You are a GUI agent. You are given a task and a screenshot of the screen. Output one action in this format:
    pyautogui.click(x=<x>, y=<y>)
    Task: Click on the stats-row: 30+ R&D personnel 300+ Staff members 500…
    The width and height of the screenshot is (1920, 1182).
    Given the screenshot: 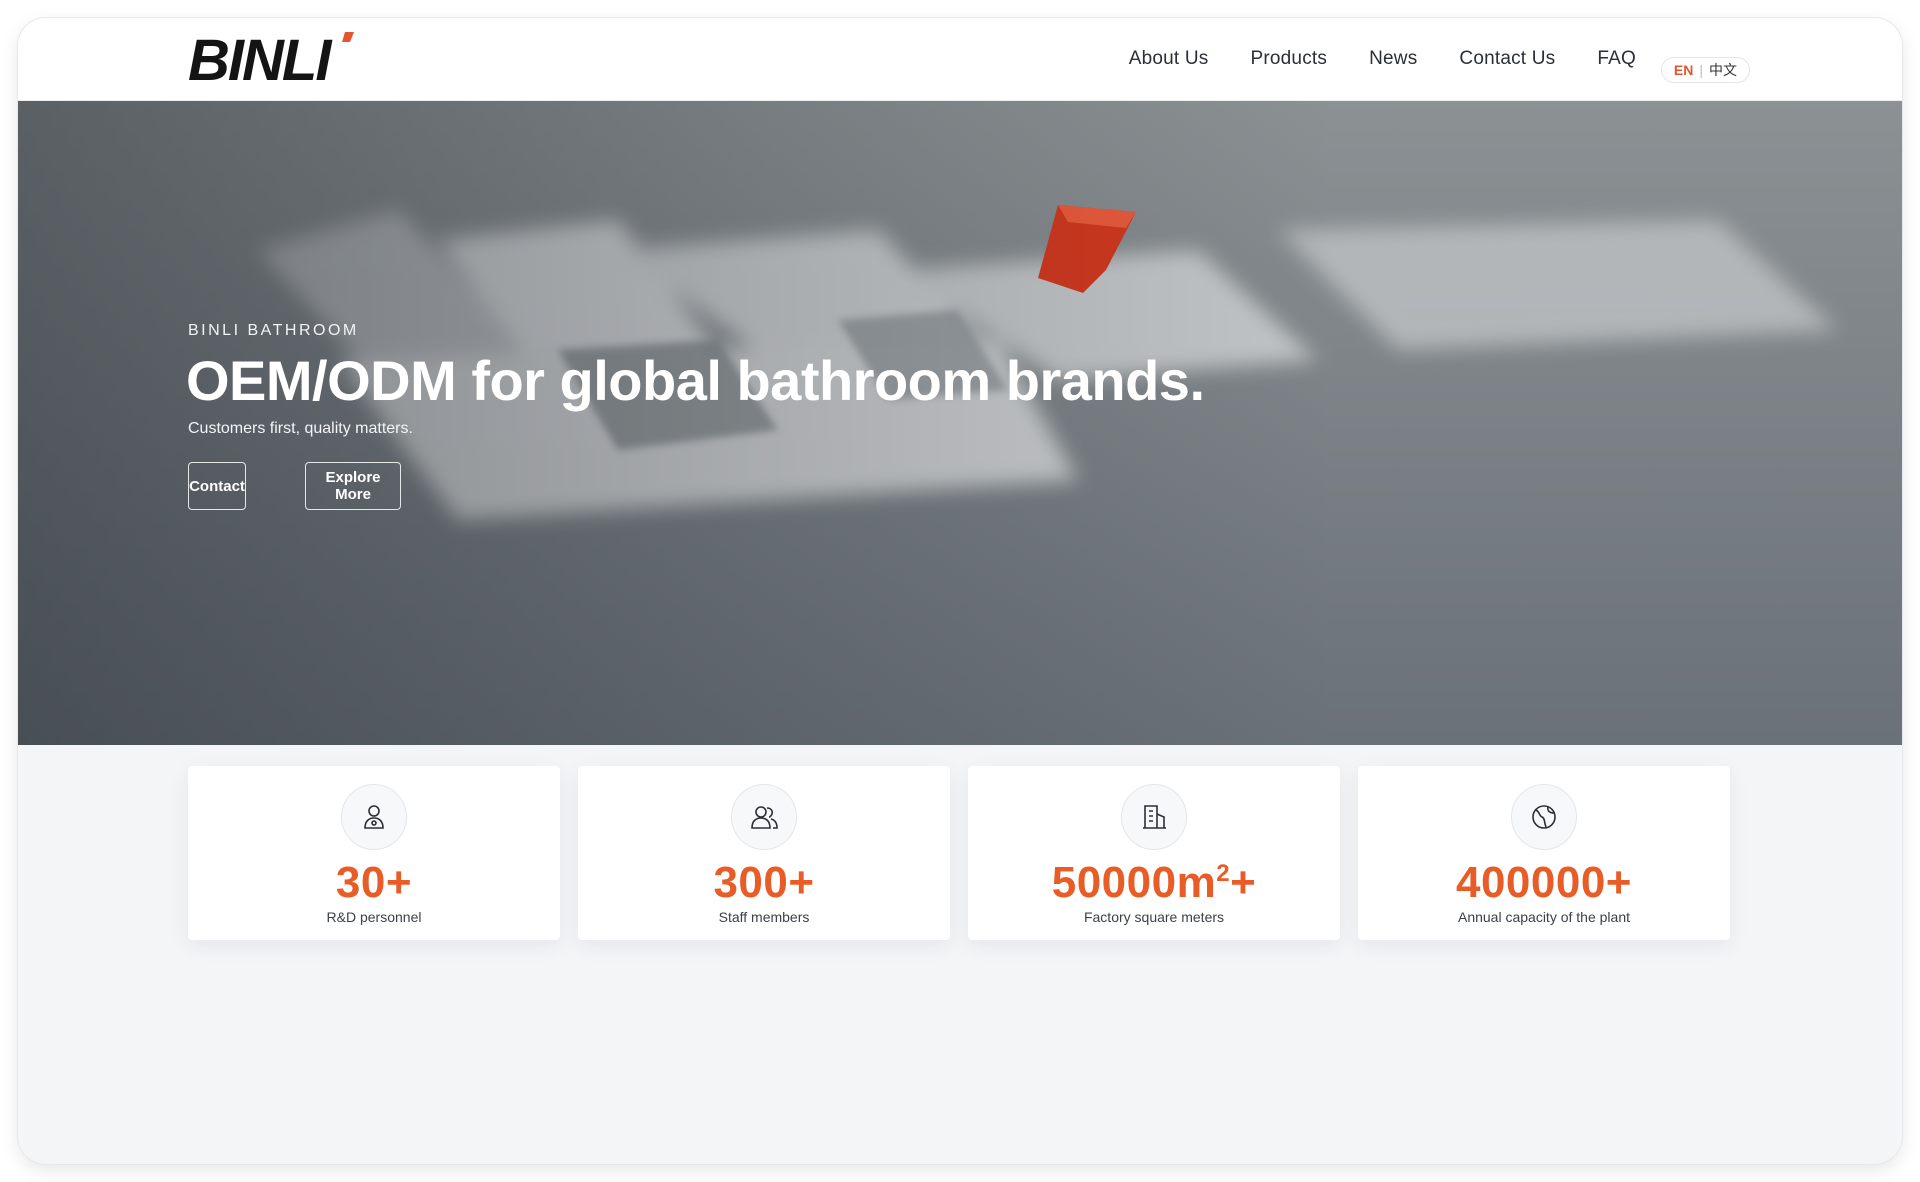 What is the action you would take?
    pyautogui.click(x=960, y=853)
    